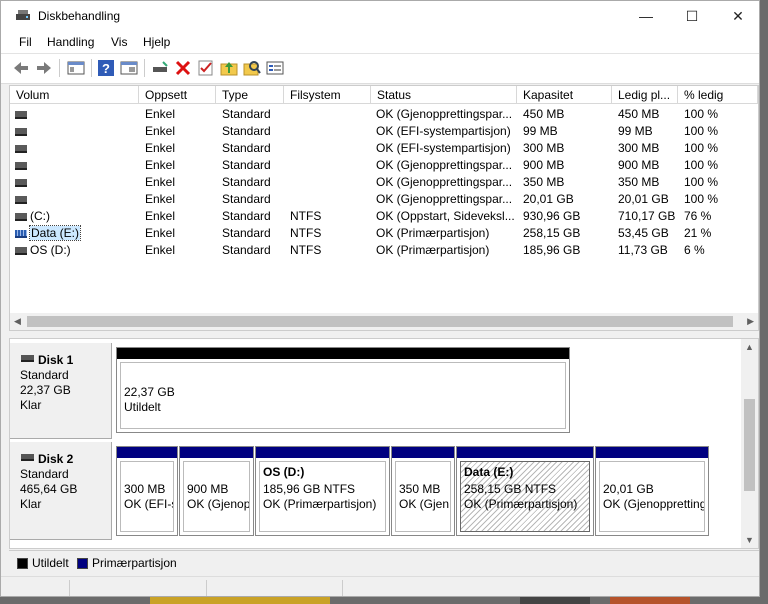 Image resolution: width=768 pixels, height=604 pixels. Describe the element at coordinates (25, 42) in the screenshot. I see `menu-file: Fil` at that location.